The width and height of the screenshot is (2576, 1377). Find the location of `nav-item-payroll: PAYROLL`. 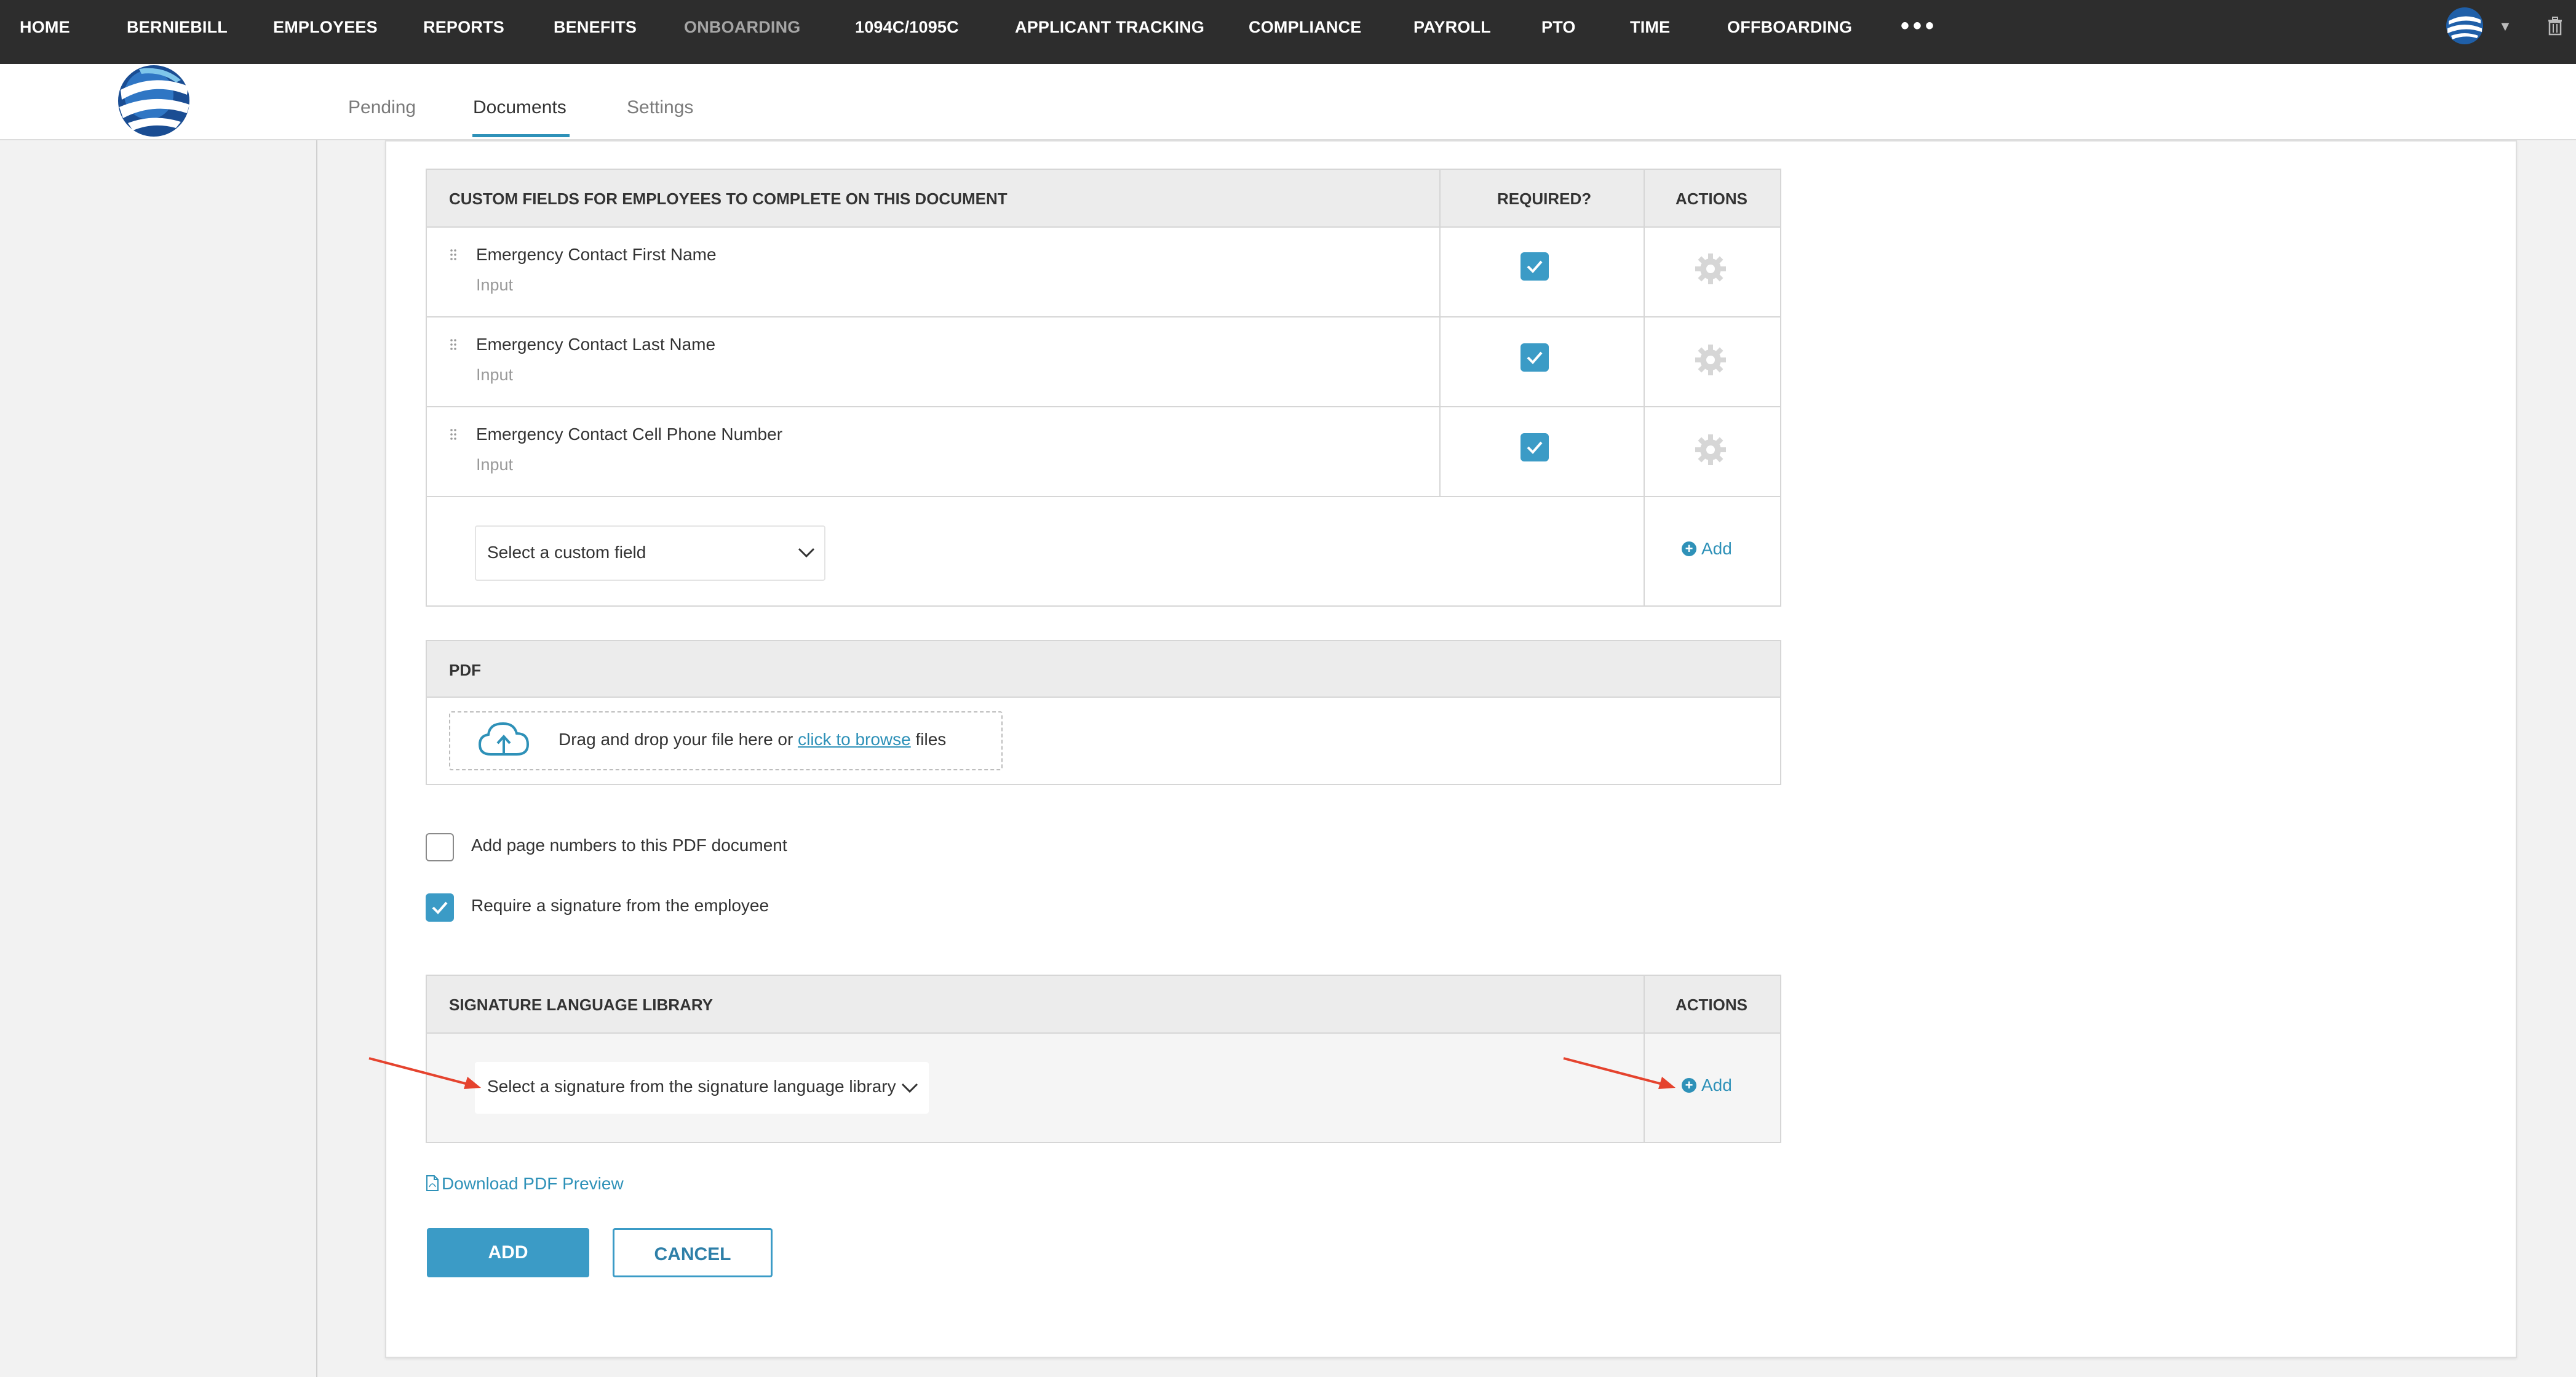

nav-item-payroll: PAYROLL is located at coordinates (1452, 27).